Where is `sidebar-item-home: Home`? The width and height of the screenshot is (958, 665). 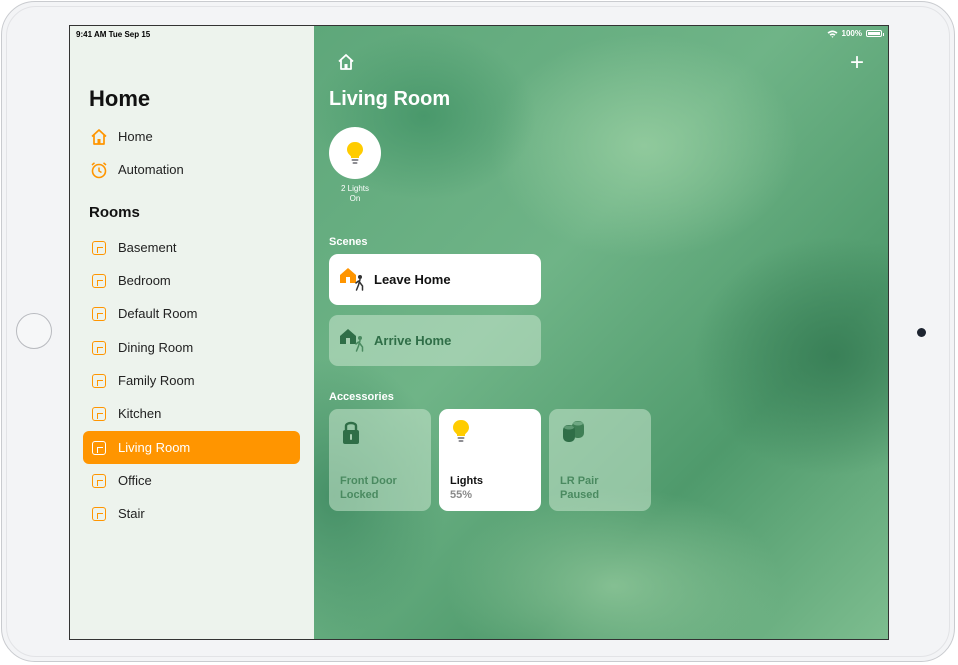
sidebar-item-home: Home is located at coordinates (191, 136).